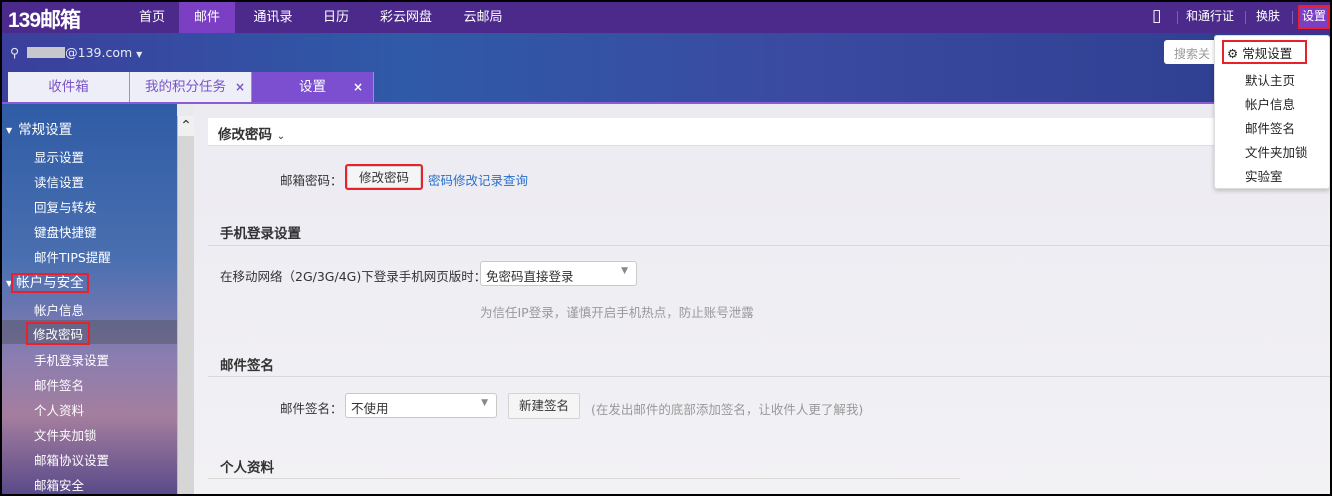  What do you see at coordinates (1264, 175) in the screenshot?
I see `menu-item-lab: 实验室` at bounding box center [1264, 175].